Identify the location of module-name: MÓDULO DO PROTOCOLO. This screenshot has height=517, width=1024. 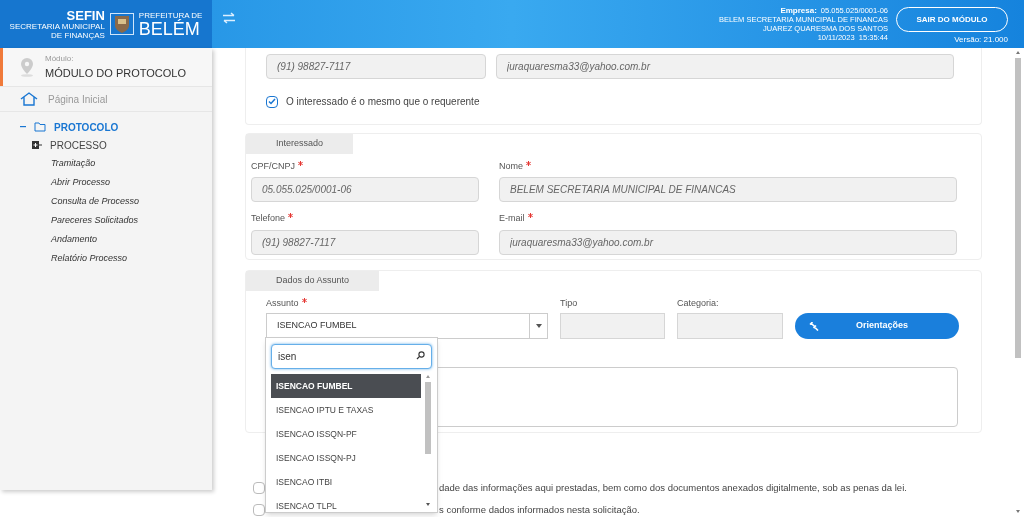
(115, 73).